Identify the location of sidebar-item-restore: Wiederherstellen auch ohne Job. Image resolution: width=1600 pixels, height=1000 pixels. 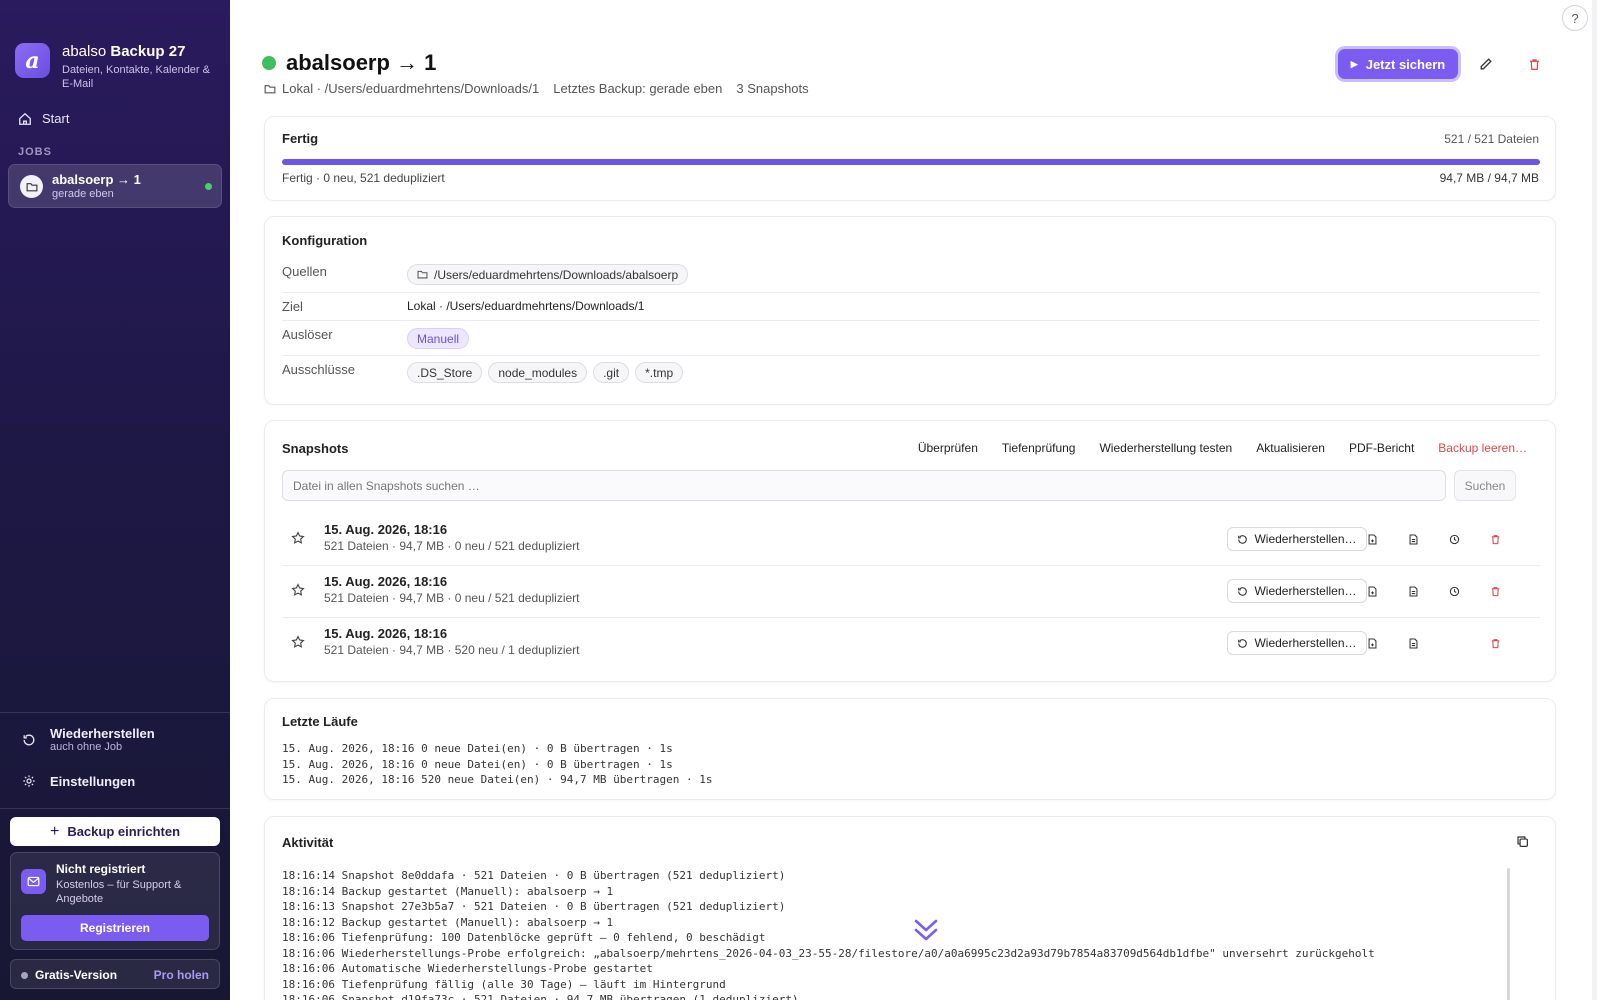
(88, 739).